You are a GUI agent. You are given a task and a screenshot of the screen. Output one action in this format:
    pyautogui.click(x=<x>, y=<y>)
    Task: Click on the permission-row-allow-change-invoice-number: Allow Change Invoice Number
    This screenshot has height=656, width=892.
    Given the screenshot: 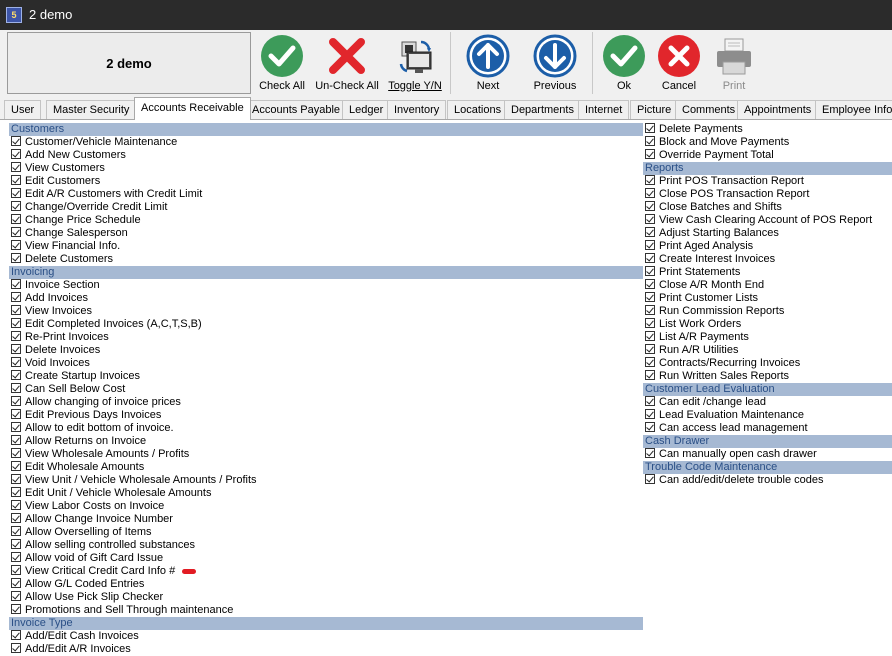 What is the action you would take?
    pyautogui.click(x=326, y=519)
    